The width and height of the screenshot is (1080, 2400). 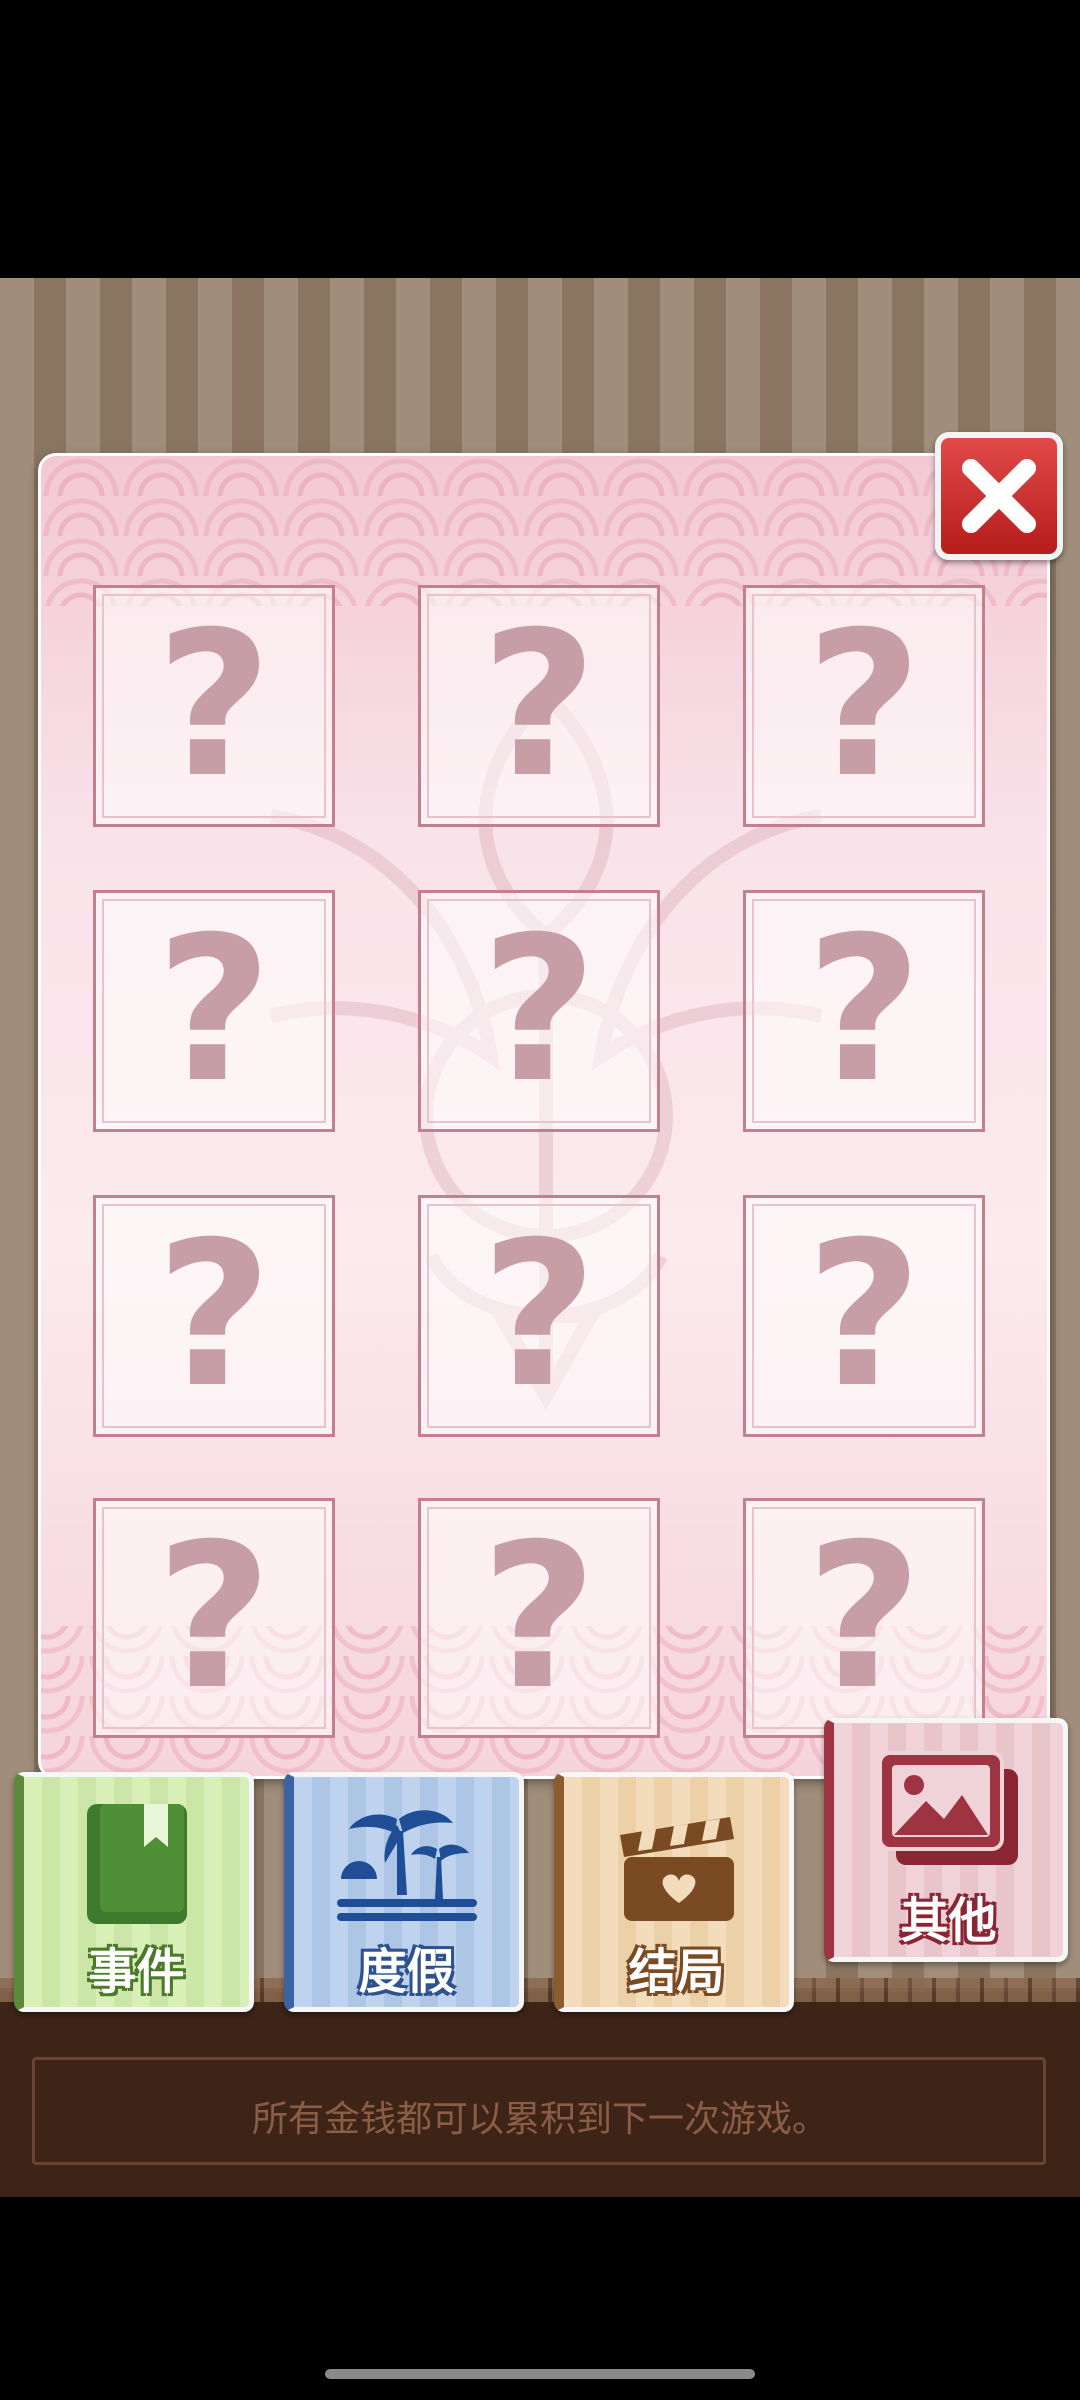 I want to click on book-bookmark-icon, so click(x=136, y=1864).